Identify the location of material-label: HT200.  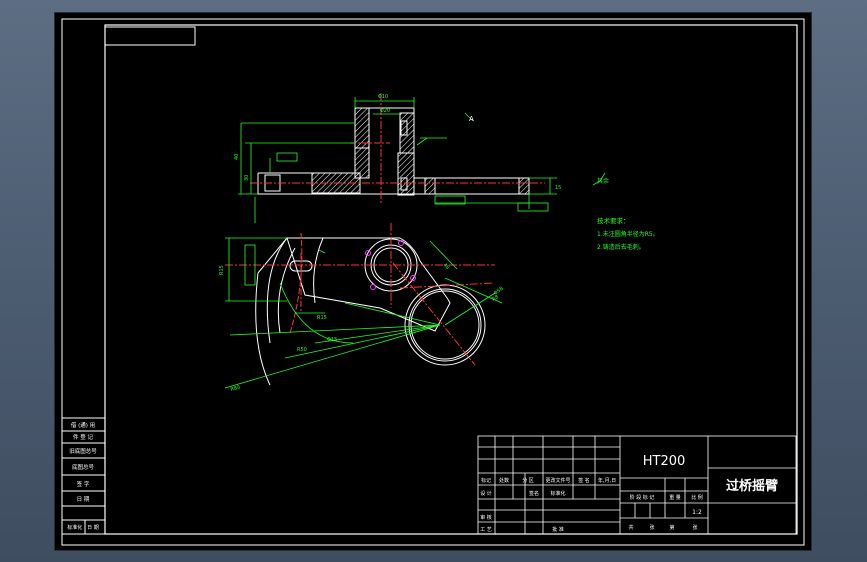
(664, 461).